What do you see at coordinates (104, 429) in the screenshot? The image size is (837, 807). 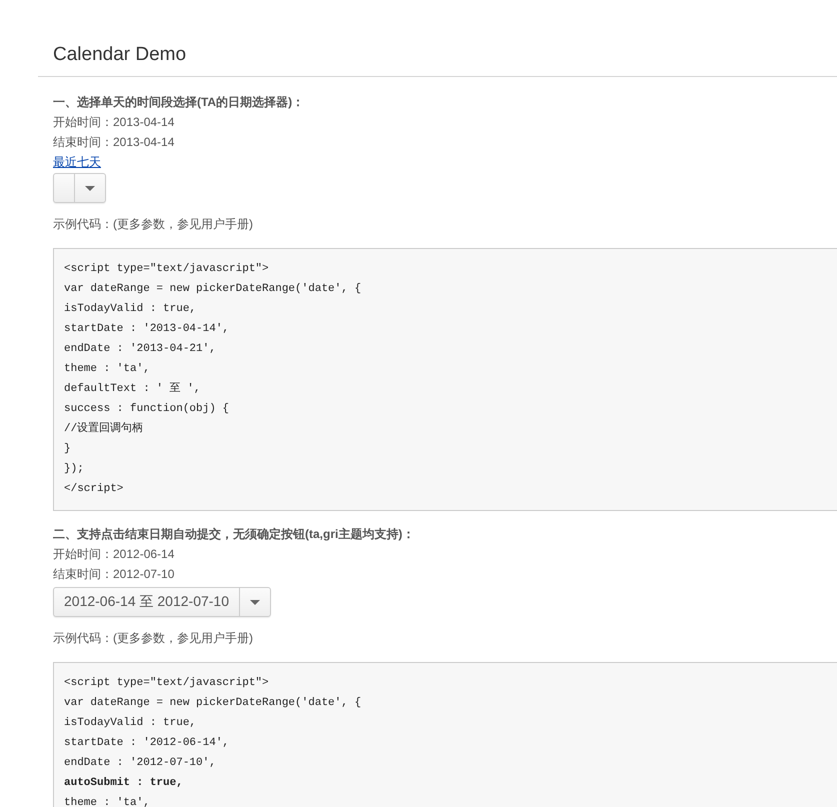 I see `code-line: //设置回调句柄` at bounding box center [104, 429].